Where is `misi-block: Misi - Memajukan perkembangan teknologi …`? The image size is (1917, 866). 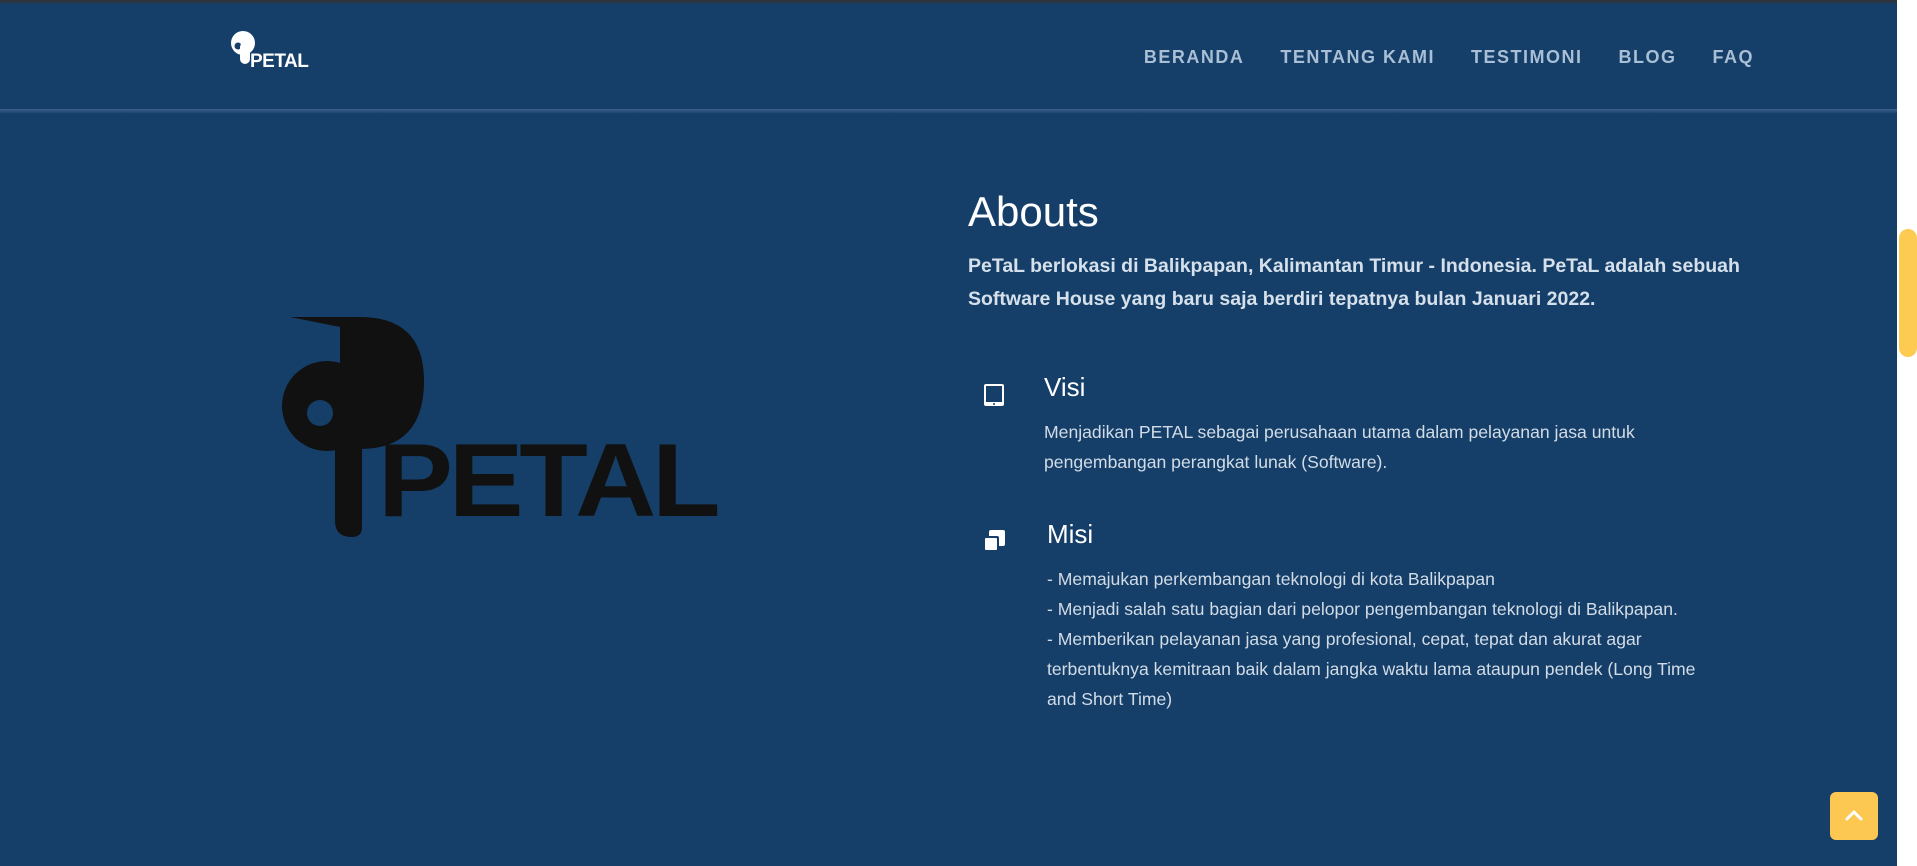 misi-block: Misi - Memajukan perkembangan teknologi … is located at coordinates (1368, 617).